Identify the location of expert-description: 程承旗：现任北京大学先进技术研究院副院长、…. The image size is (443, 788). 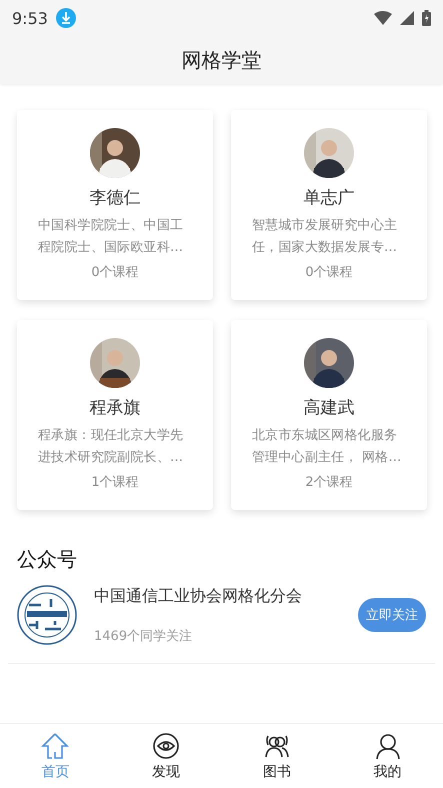
(111, 447).